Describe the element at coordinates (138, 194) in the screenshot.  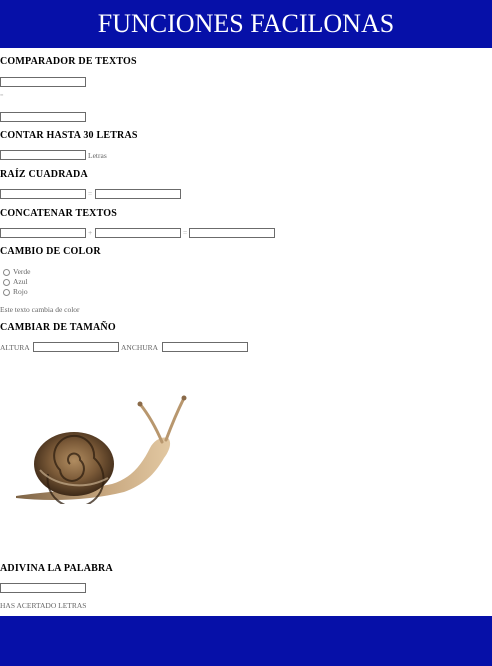
I see `raiz-result` at that location.